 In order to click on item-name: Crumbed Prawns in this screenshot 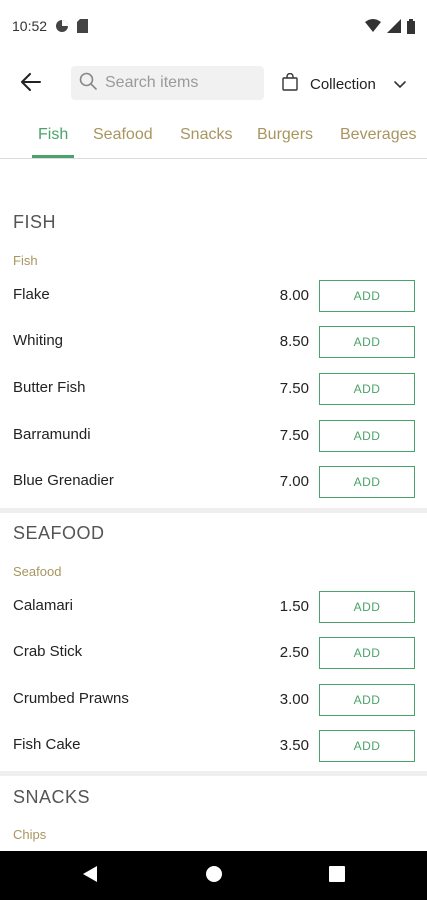, I will do `click(71, 698)`.